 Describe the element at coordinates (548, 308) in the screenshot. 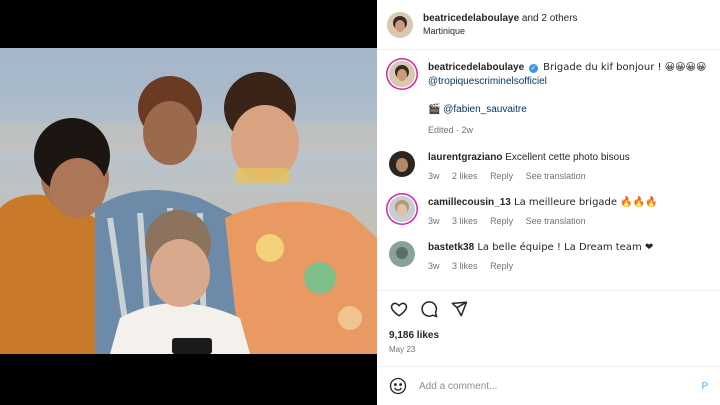

I see `action-bar` at that location.